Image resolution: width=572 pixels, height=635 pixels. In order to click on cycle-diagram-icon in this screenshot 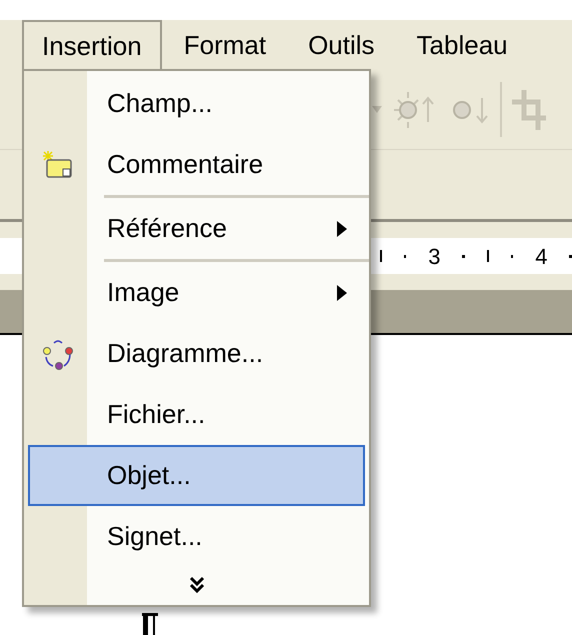, I will do `click(58, 354)`.